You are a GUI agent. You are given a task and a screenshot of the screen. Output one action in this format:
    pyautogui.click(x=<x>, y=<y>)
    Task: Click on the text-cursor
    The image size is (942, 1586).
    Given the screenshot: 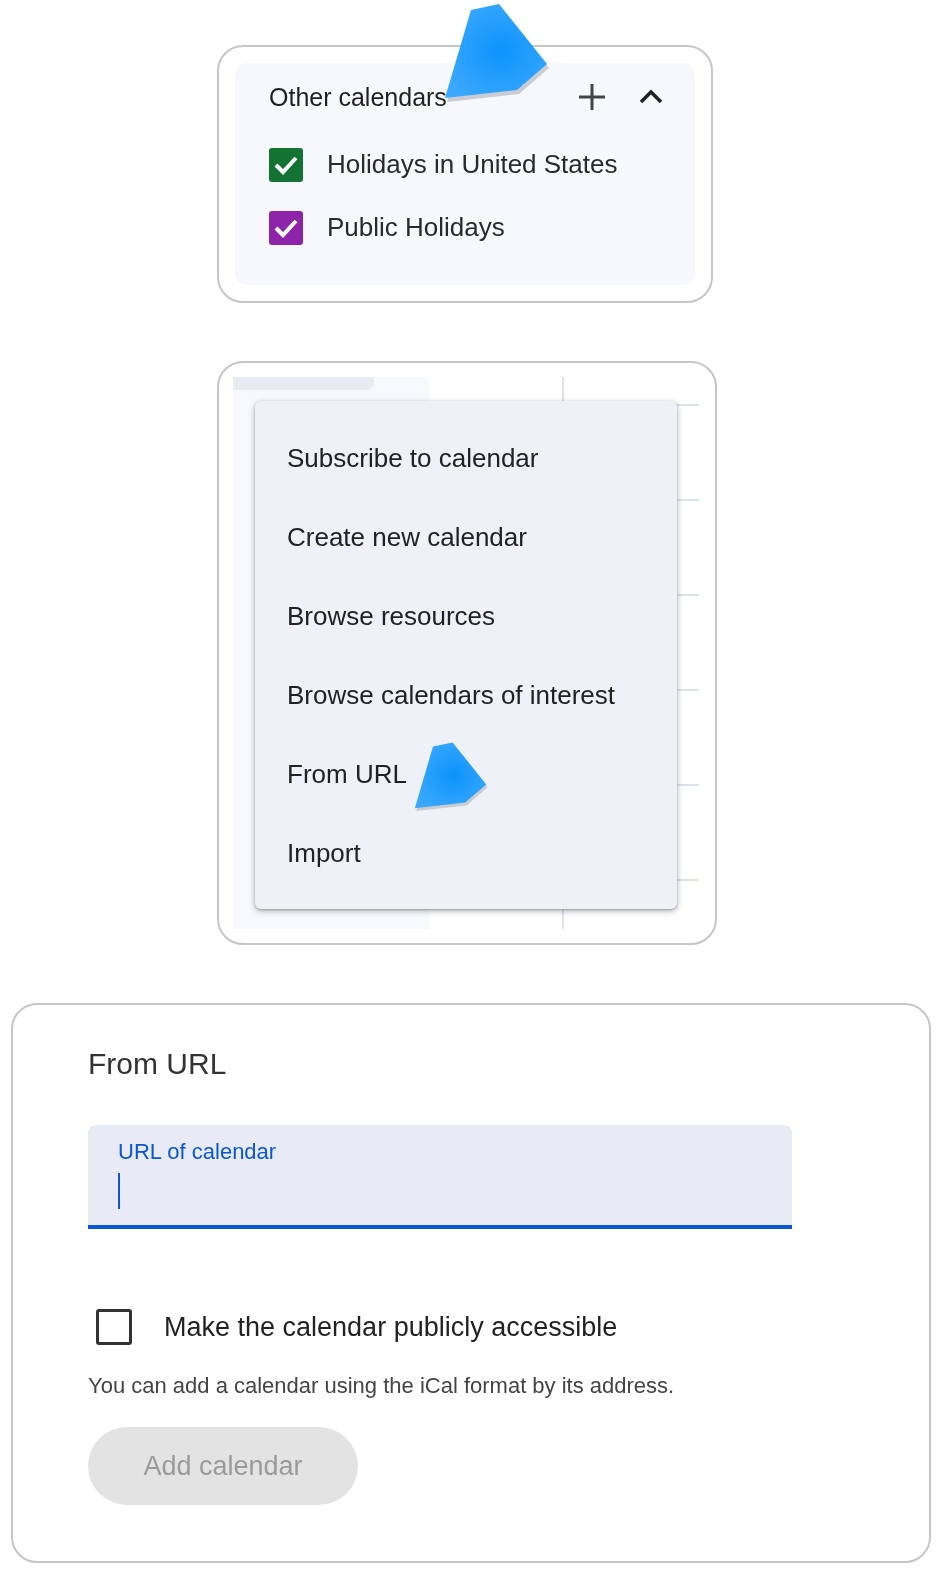 What is the action you would take?
    pyautogui.click(x=119, y=1191)
    